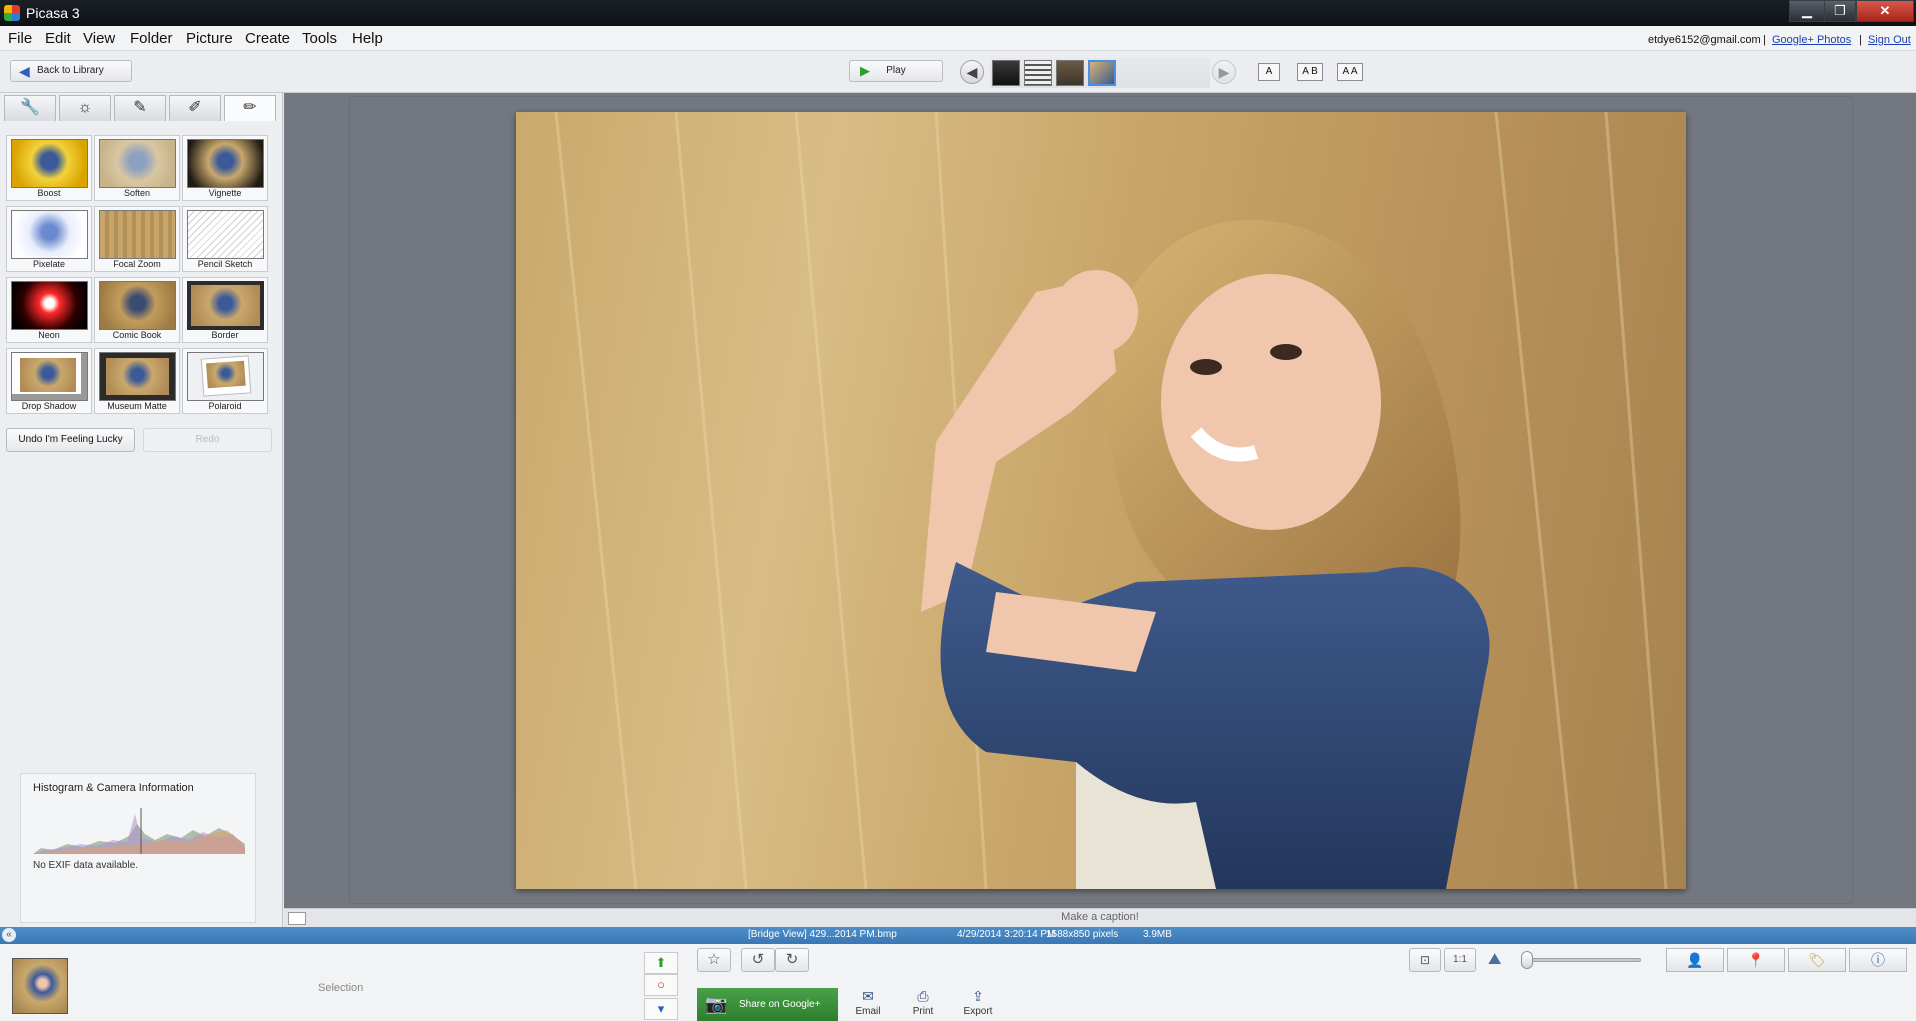  What do you see at coordinates (225, 264) in the screenshot?
I see `effect-label: Pencil Sketch` at bounding box center [225, 264].